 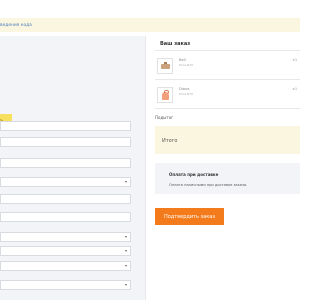 What do you see at coordinates (165, 95) in the screenshot?
I see `backpack-product-image` at bounding box center [165, 95].